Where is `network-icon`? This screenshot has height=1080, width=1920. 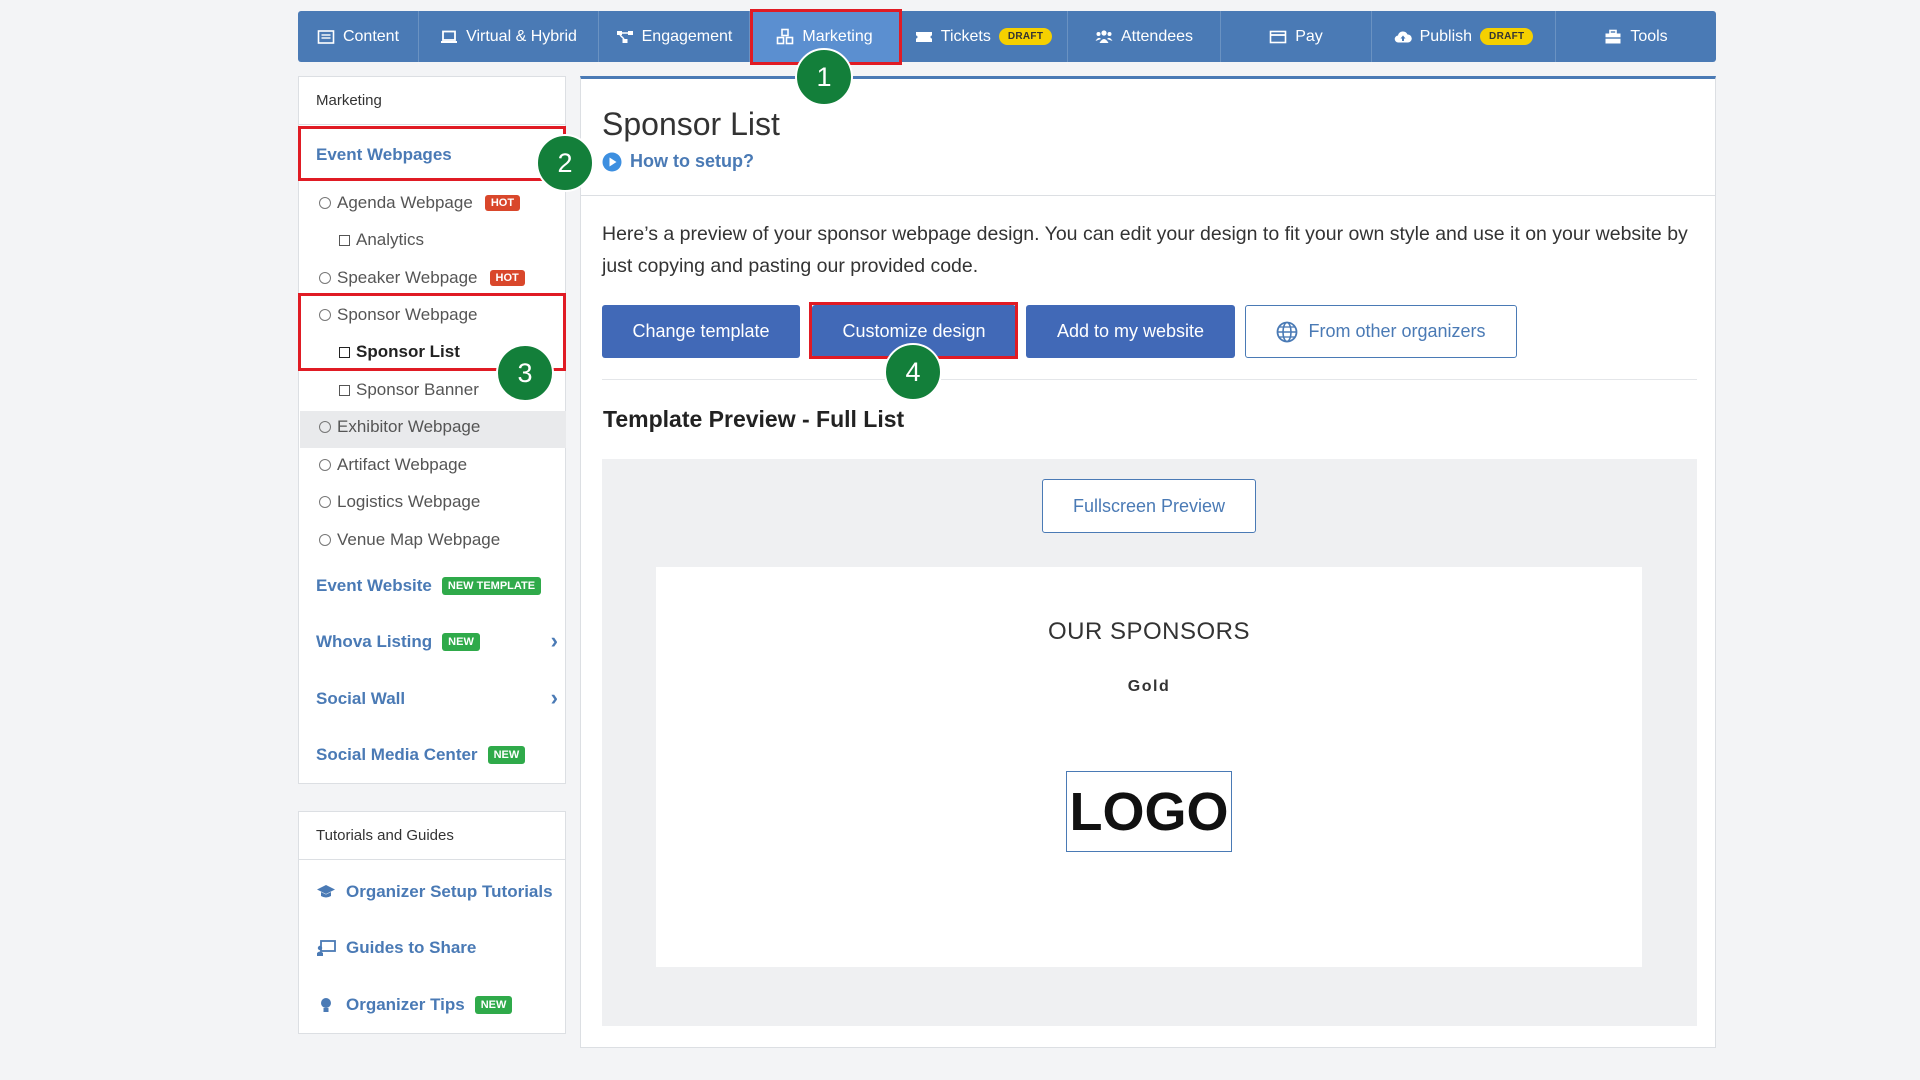
network-icon is located at coordinates (624, 36).